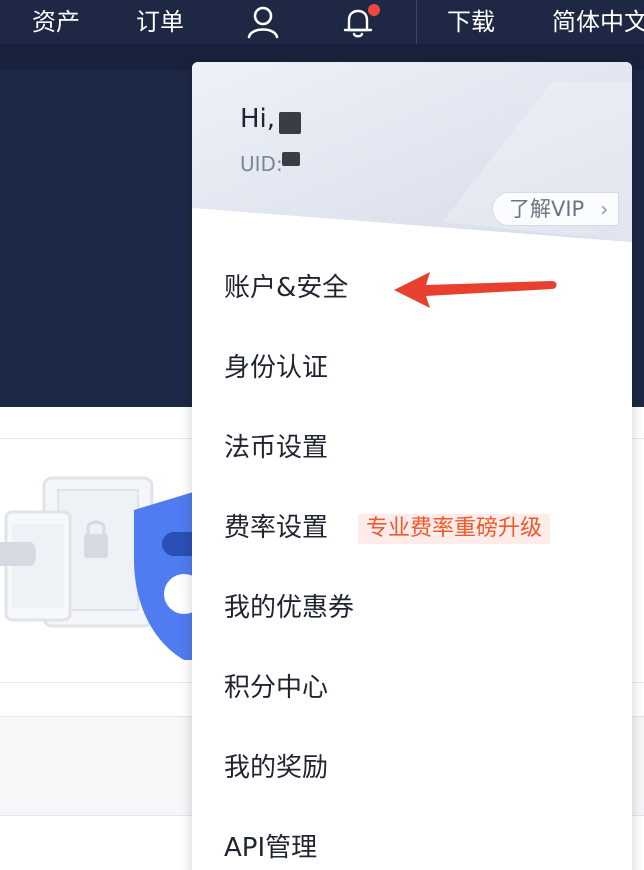 Image resolution: width=644 pixels, height=870 pixels. What do you see at coordinates (56, 22) in the screenshot?
I see `nav-assets: 资产` at bounding box center [56, 22].